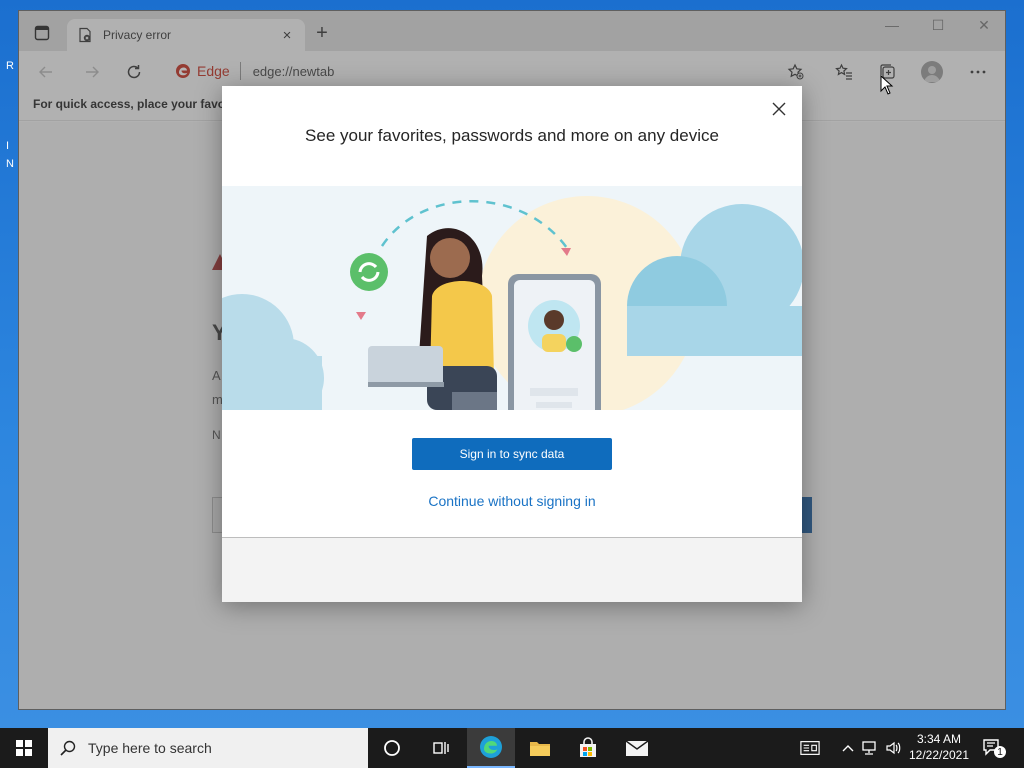 The image size is (1024, 768). I want to click on sign-in-sync-button: Sign in to sync data, so click(512, 454).